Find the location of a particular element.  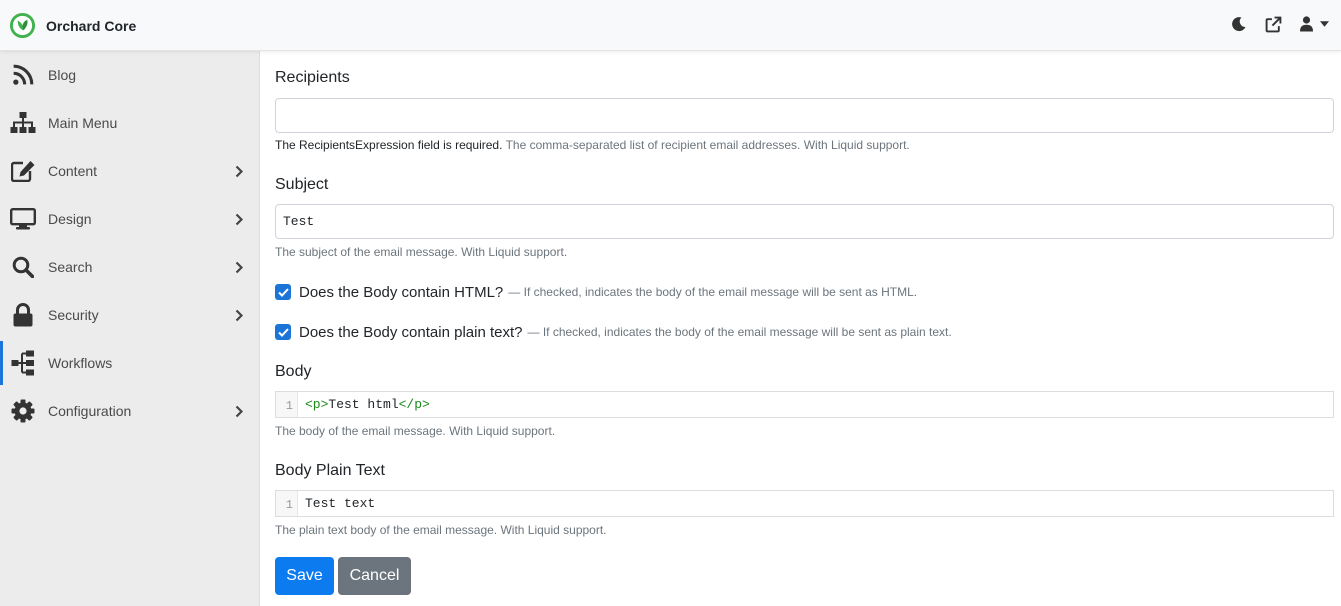

sidebar-item-label: Design is located at coordinates (70, 219).